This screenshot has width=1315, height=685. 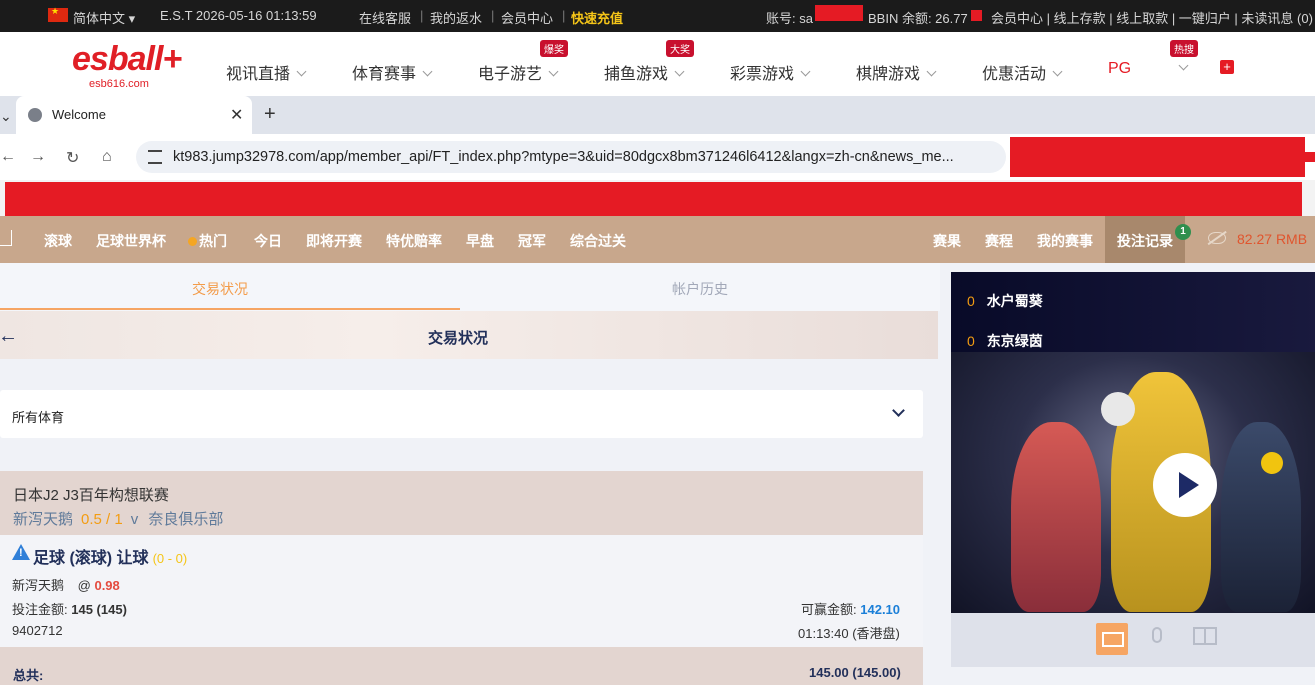 I want to click on nav-card-games: 棋牌游戏, so click(x=896, y=72).